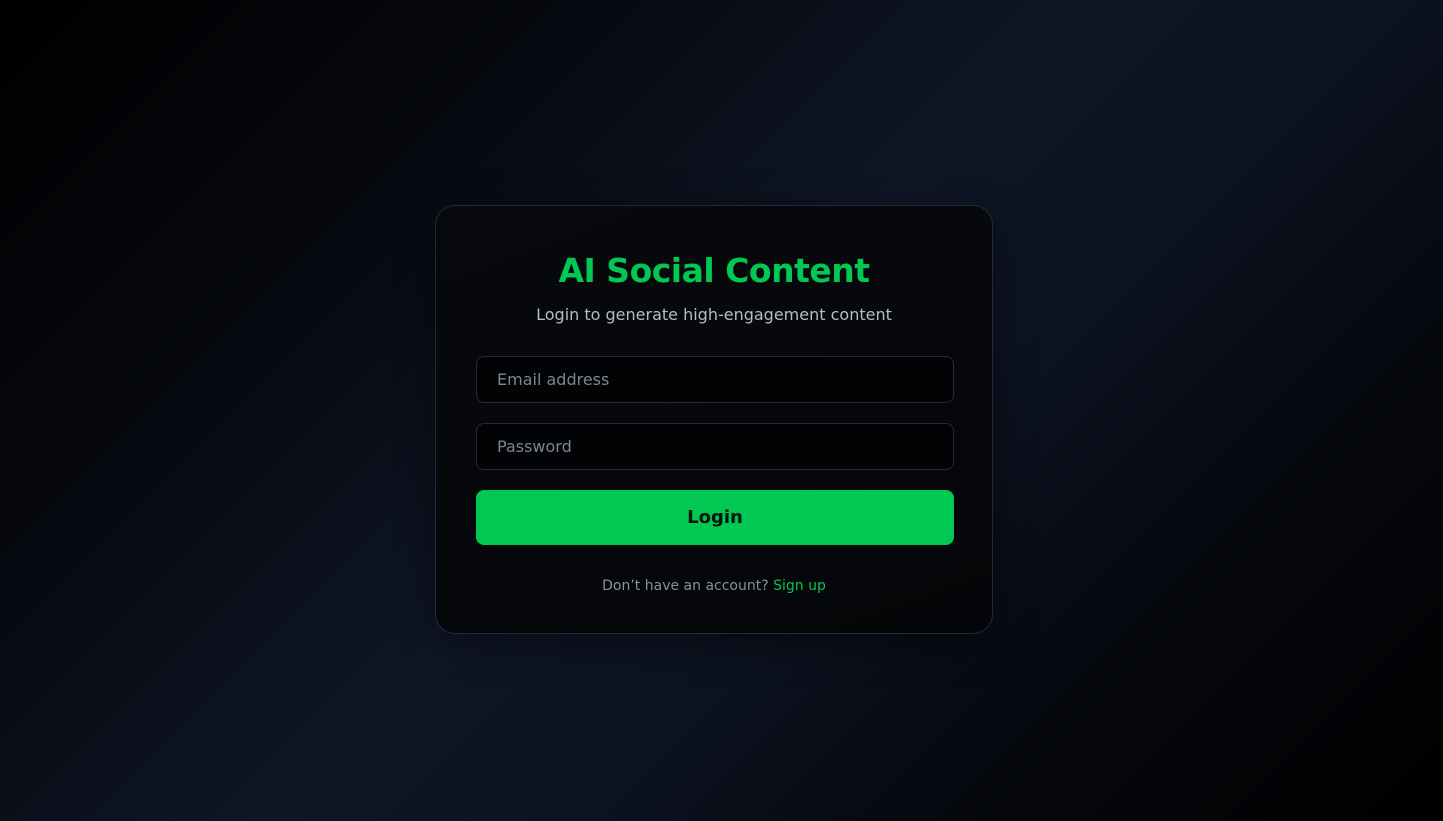 The height and width of the screenshot is (821, 1443). What do you see at coordinates (715, 379) in the screenshot?
I see `email-input` at bounding box center [715, 379].